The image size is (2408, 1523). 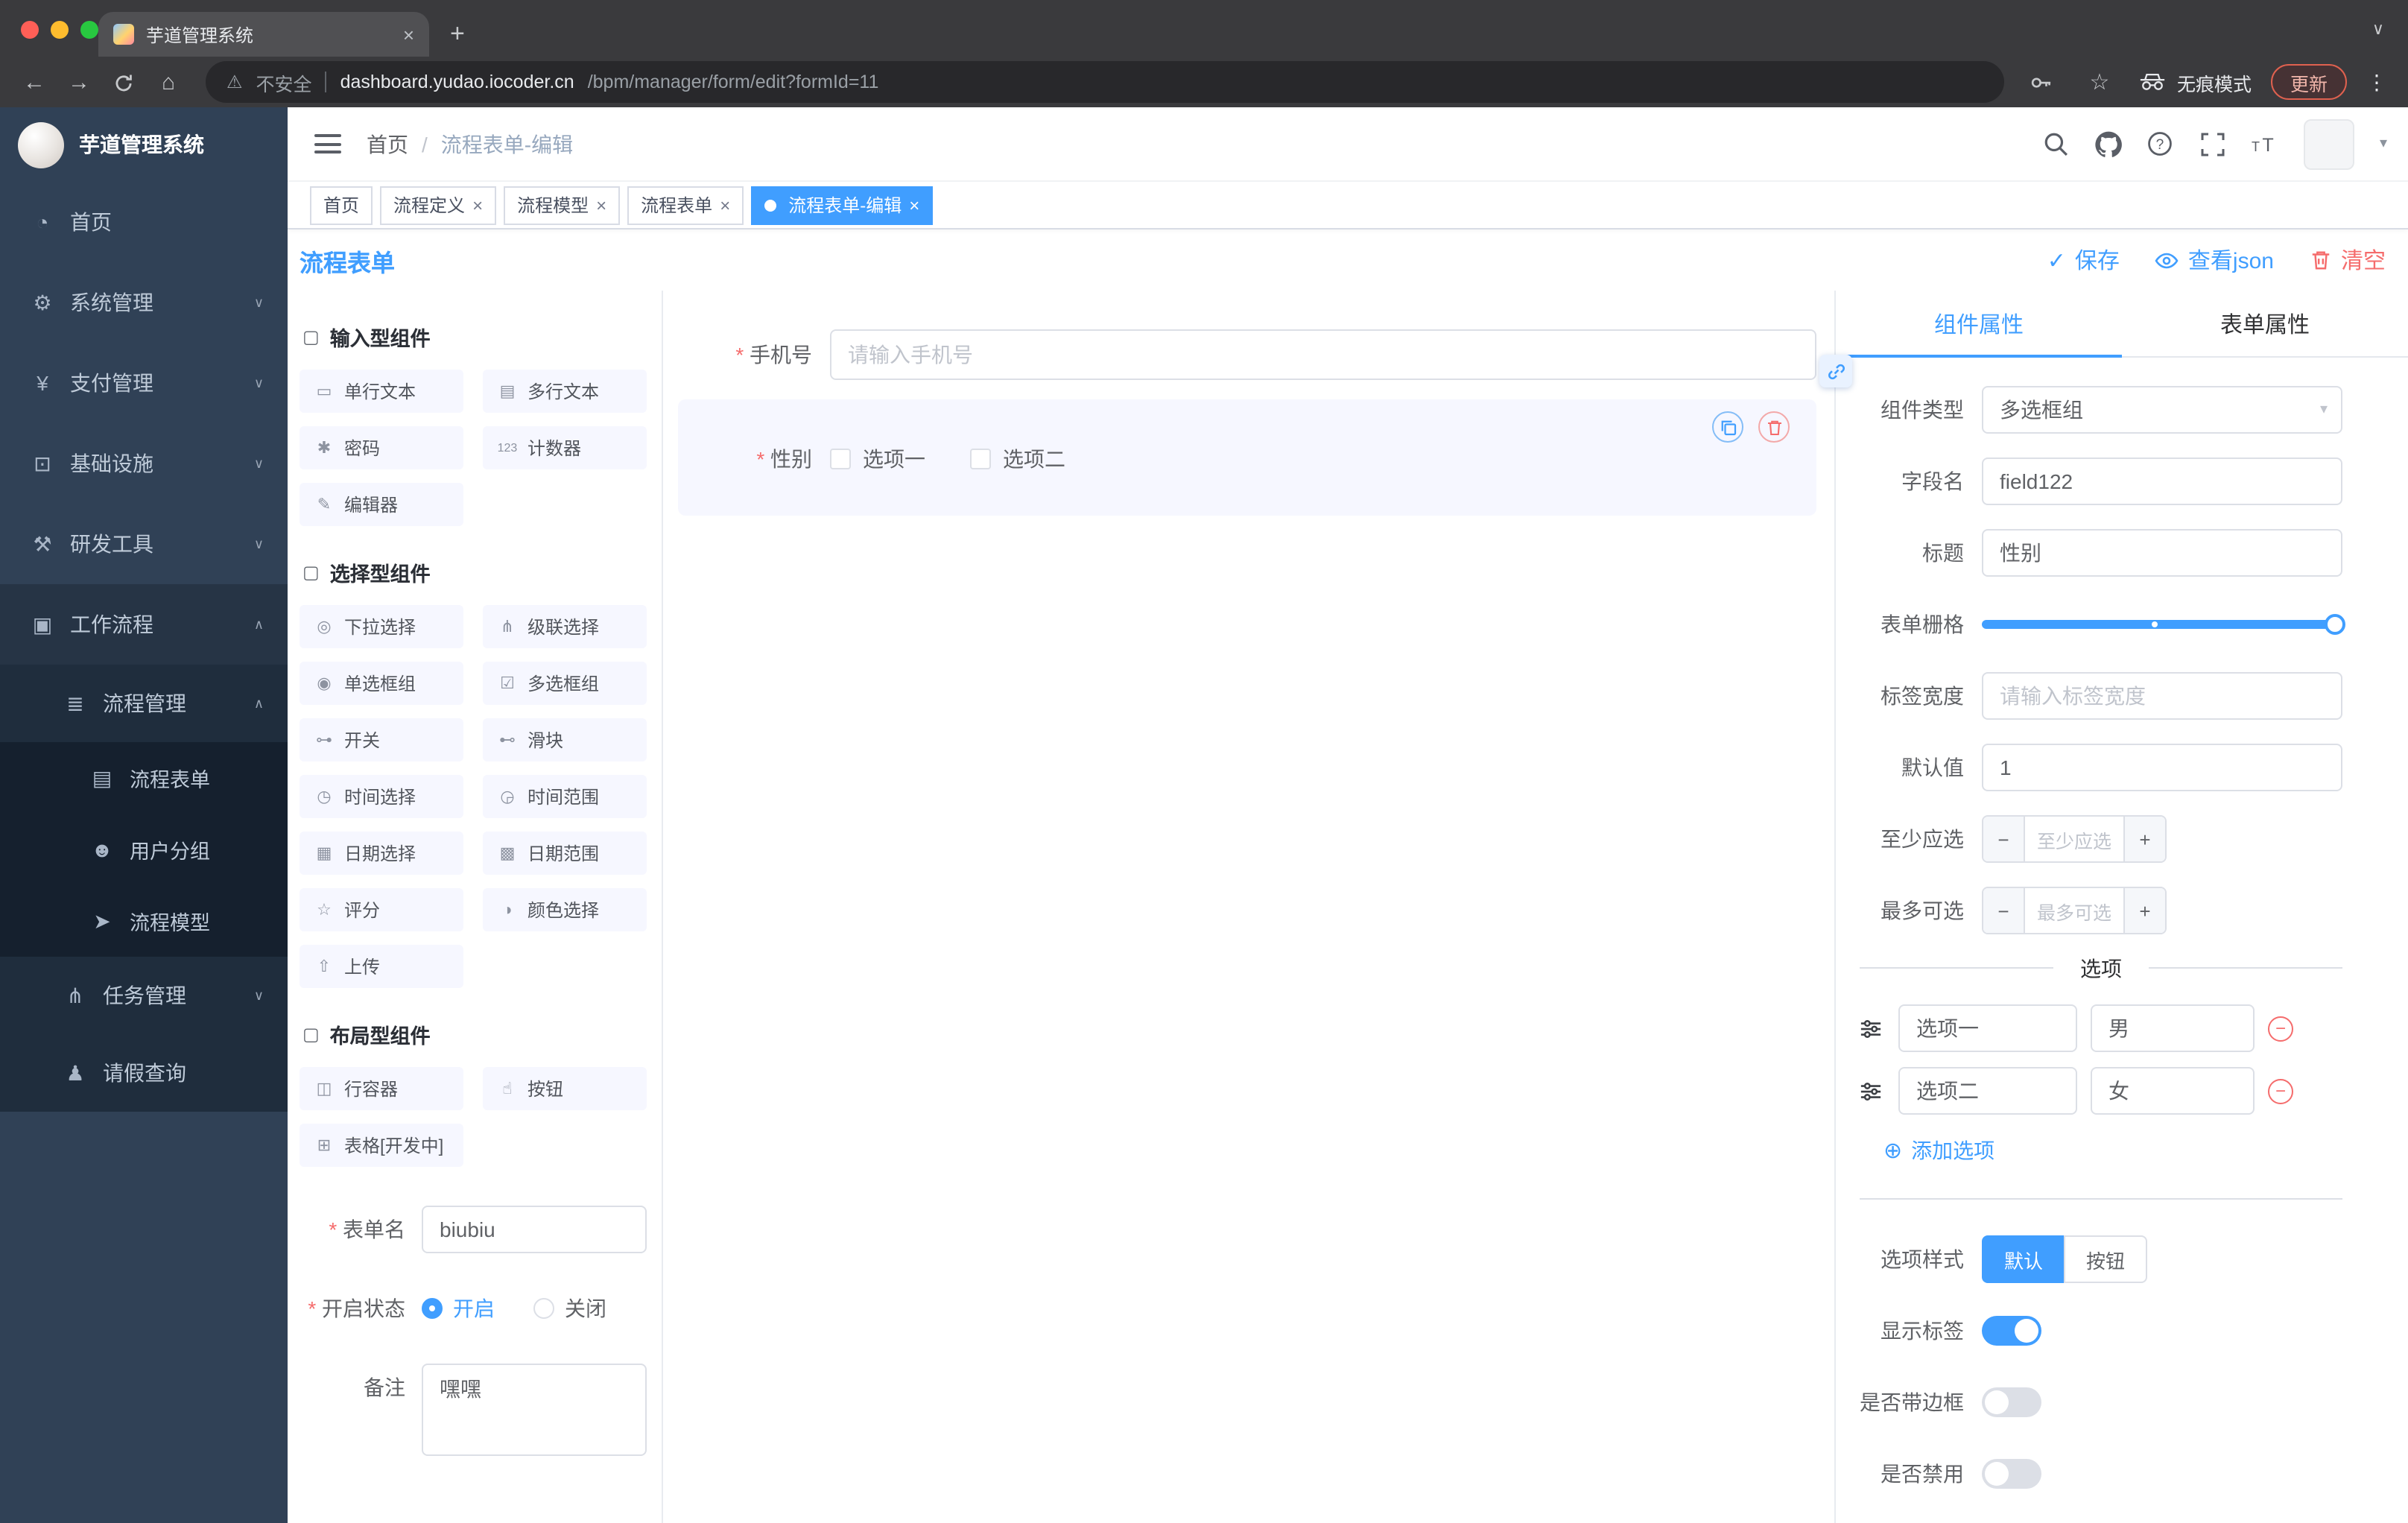 What do you see at coordinates (2074, 839) in the screenshot?
I see `min-select-value: 至少应选` at bounding box center [2074, 839].